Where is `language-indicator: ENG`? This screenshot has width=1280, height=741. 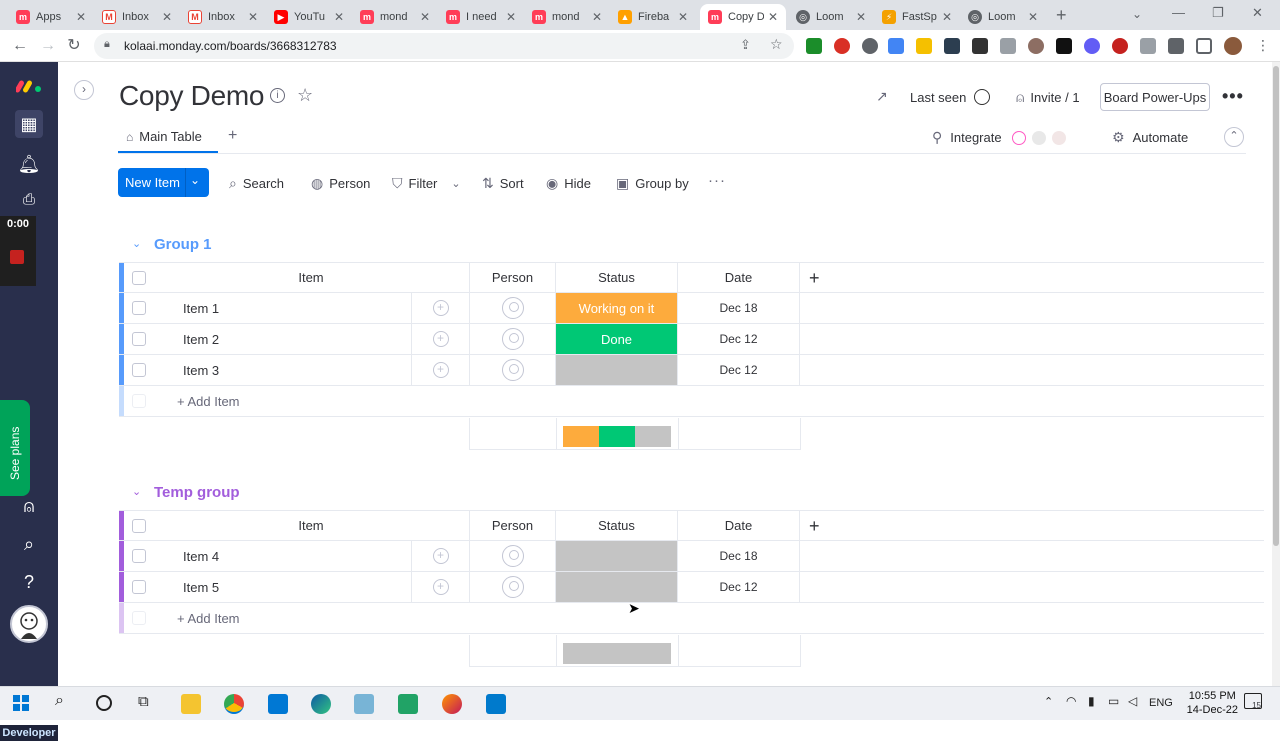 language-indicator: ENG is located at coordinates (1161, 703).